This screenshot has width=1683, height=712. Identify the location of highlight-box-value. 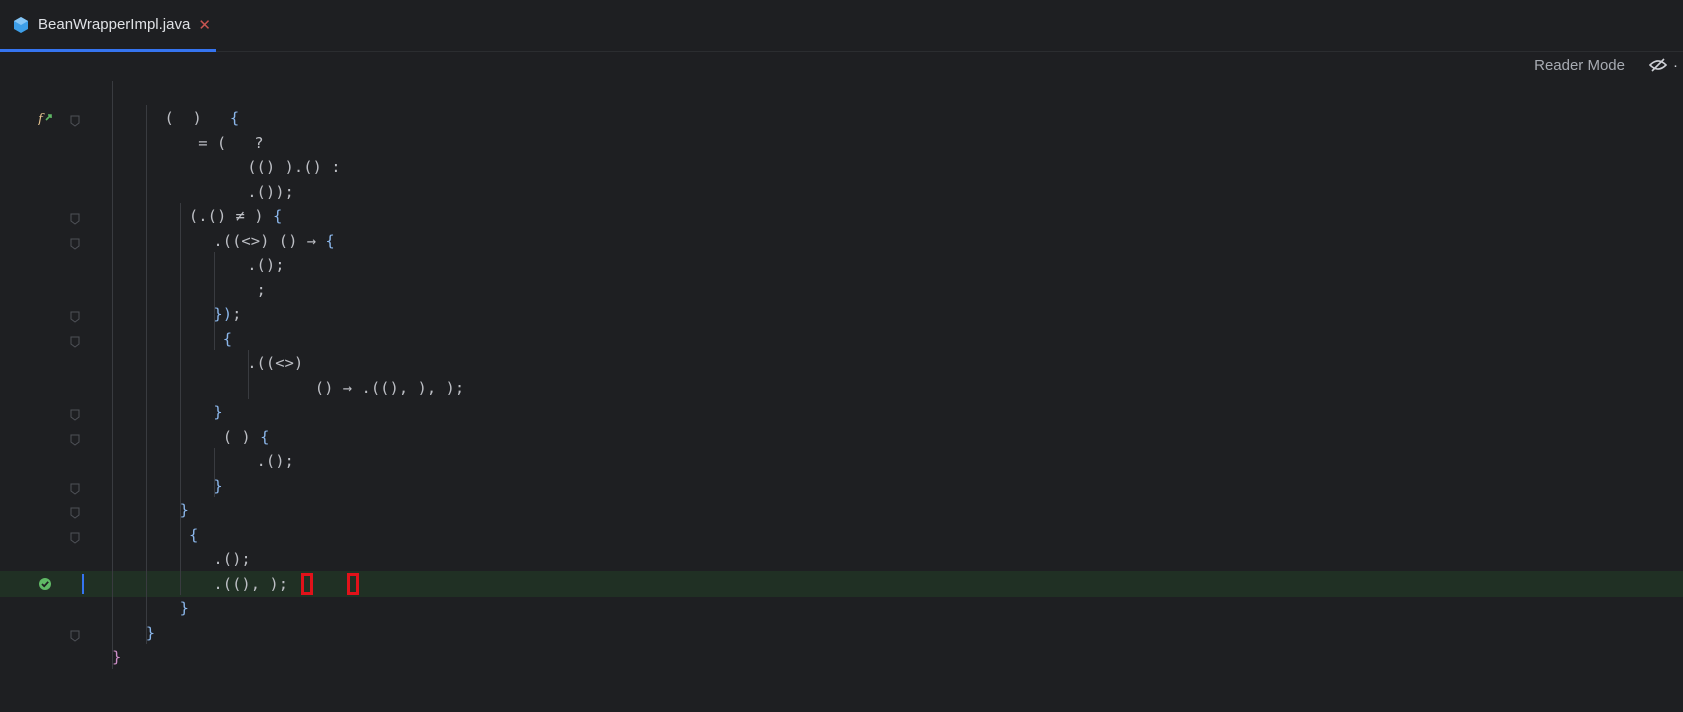
(306, 583).